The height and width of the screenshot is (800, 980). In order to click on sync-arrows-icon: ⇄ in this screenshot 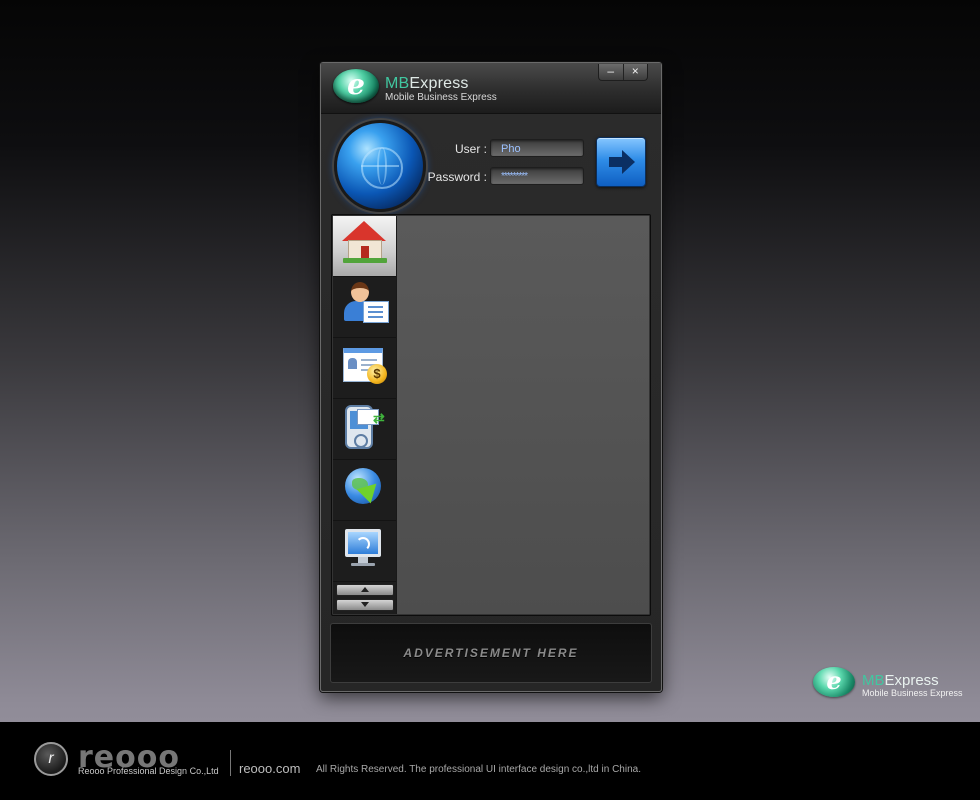, I will do `click(379, 418)`.